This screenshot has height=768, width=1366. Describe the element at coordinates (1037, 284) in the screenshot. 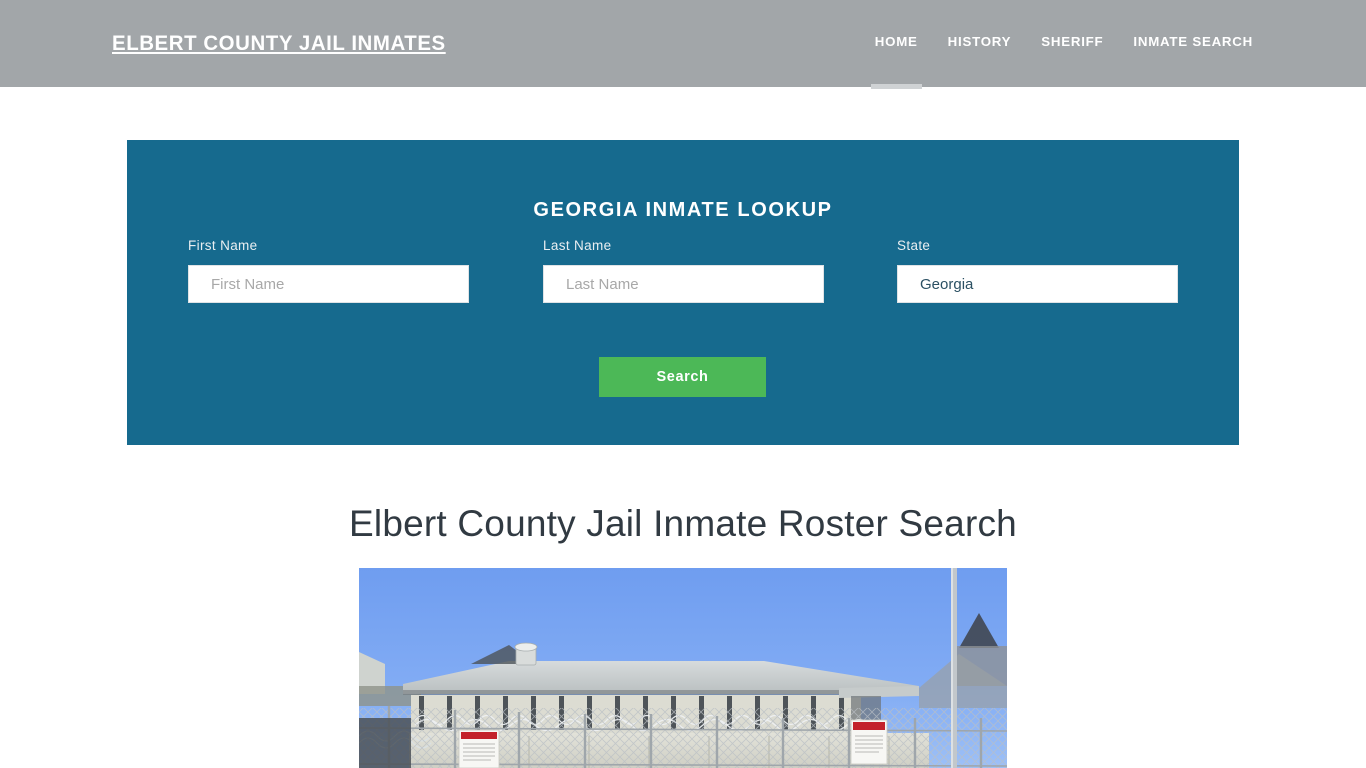

I see `state-input` at that location.